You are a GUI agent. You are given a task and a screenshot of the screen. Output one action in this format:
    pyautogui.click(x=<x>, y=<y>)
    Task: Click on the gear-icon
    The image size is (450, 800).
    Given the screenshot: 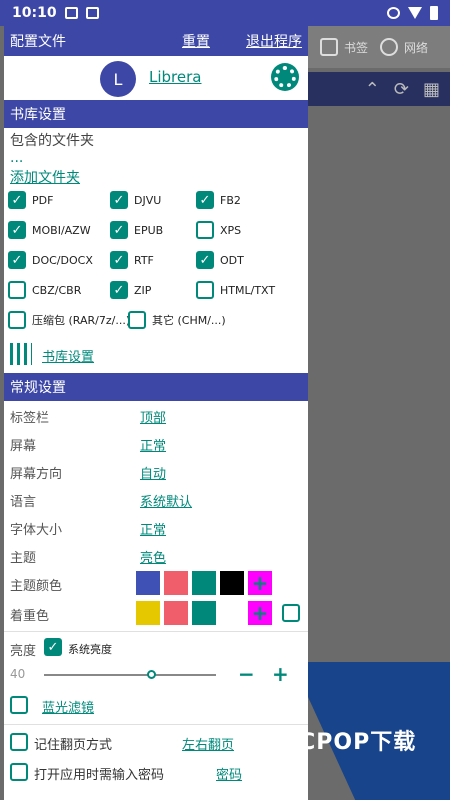 What is the action you would take?
    pyautogui.click(x=285, y=77)
    